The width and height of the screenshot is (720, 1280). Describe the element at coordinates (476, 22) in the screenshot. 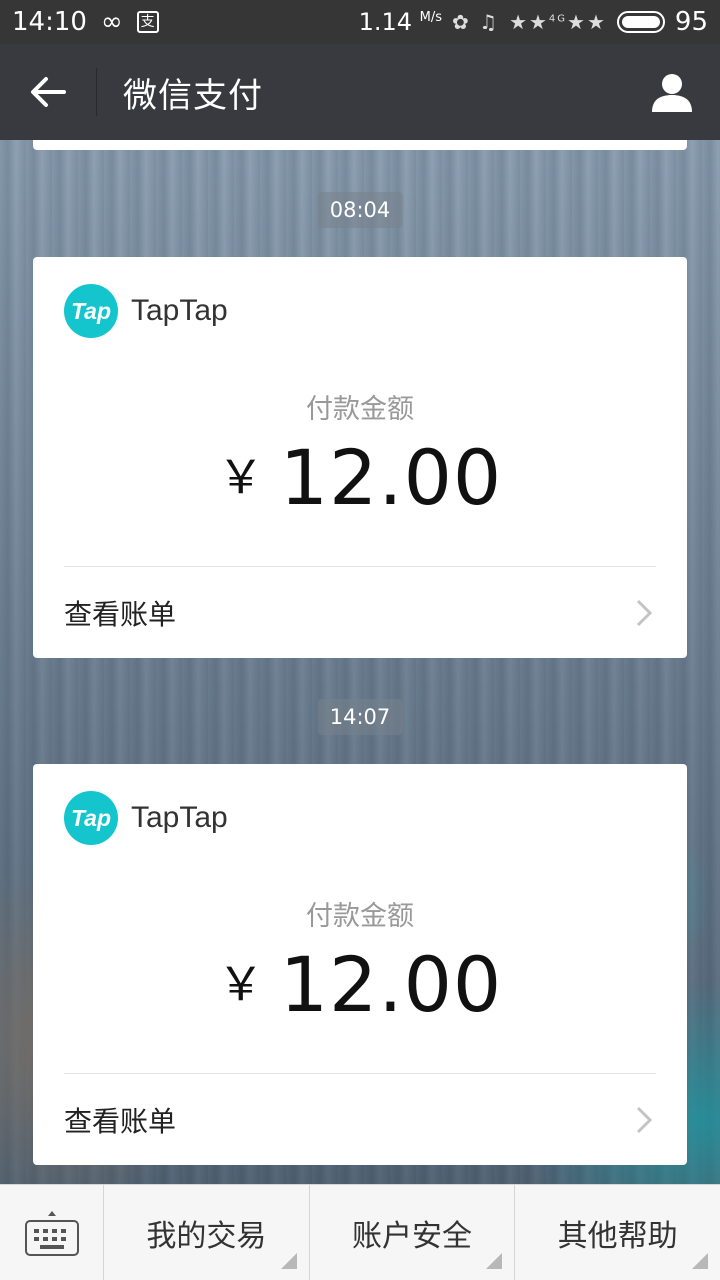

I see `notification-icons: ✿ ♫` at that location.